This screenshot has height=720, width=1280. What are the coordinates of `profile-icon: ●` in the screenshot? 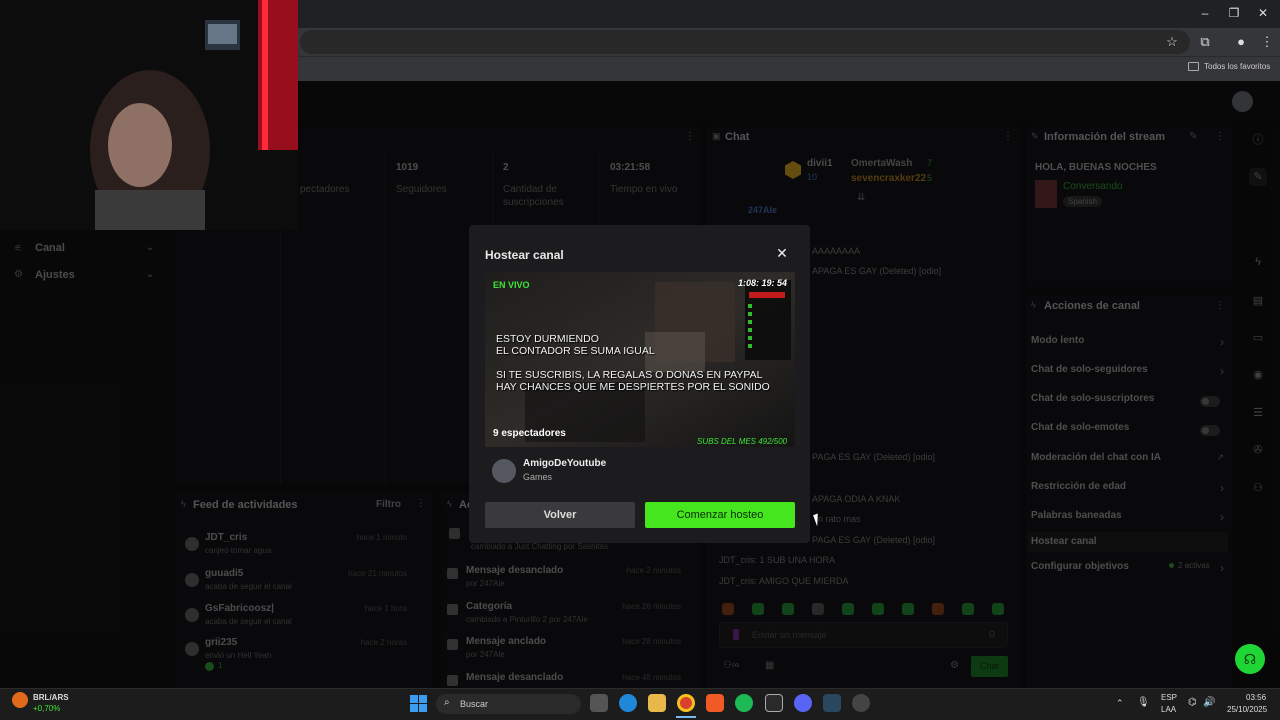 It's located at (1241, 42).